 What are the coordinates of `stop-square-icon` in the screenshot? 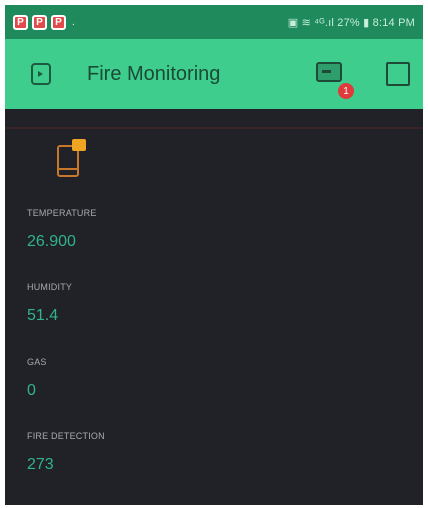 It's located at (398, 74).